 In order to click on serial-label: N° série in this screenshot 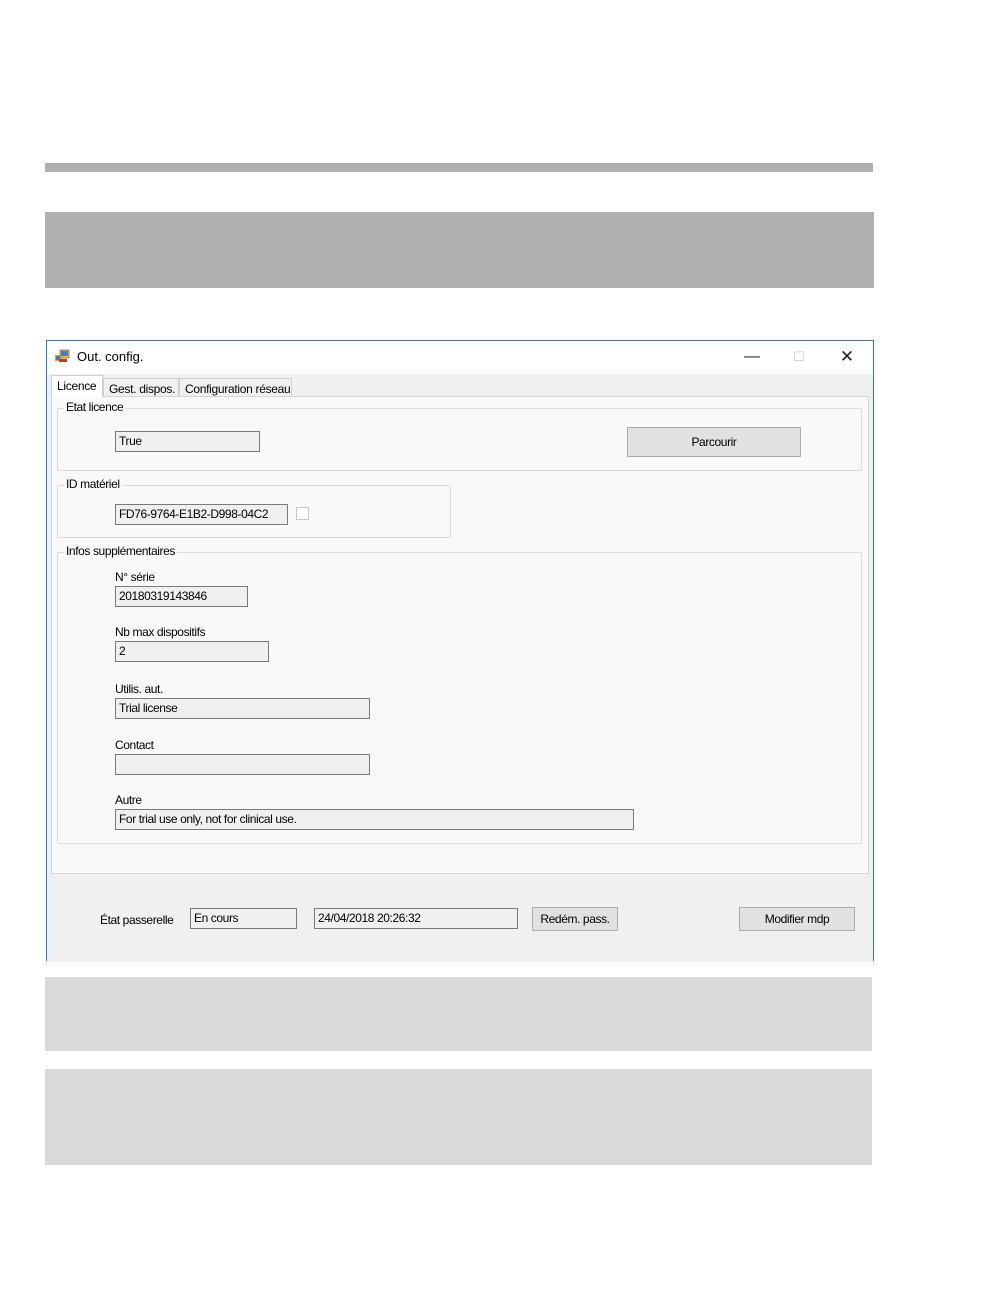, I will do `click(135, 577)`.